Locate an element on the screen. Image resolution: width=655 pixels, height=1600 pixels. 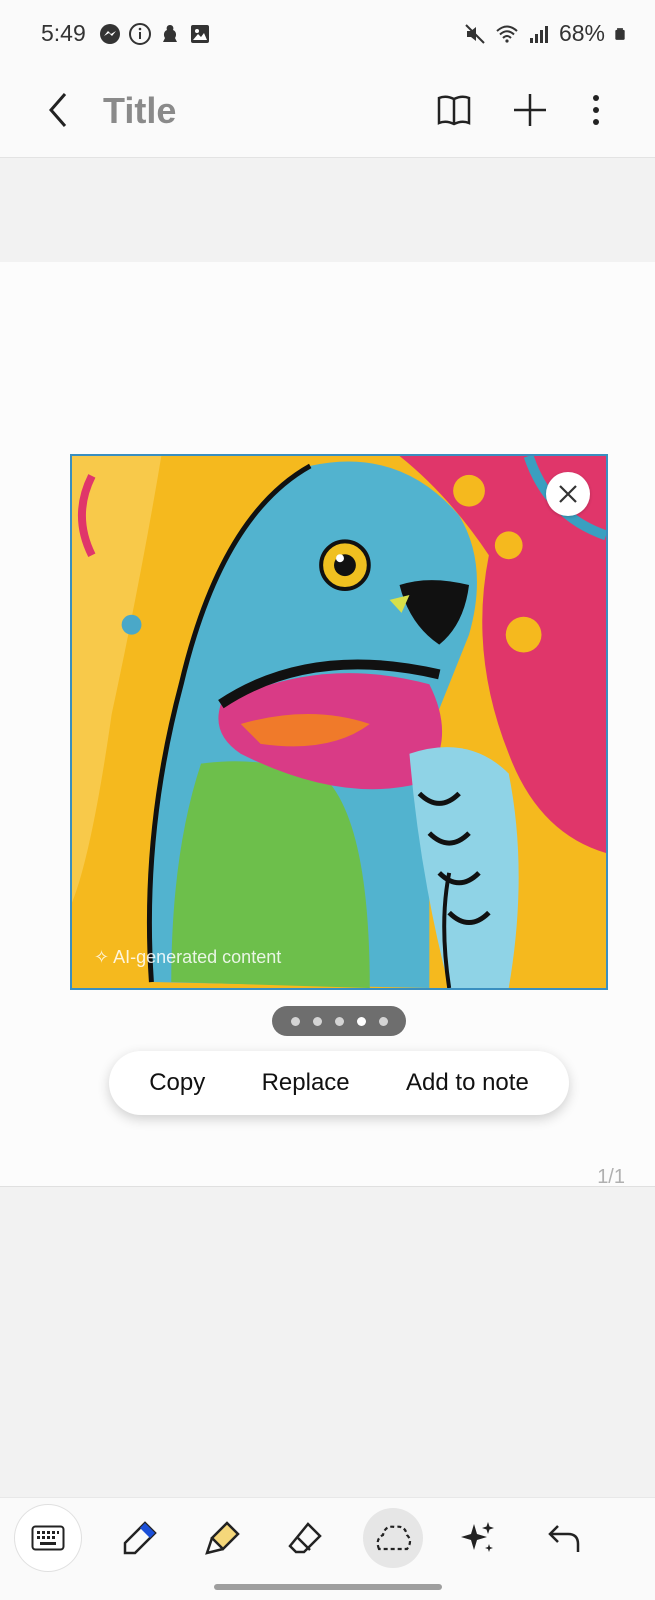
keyboard-icon is located at coordinates (48, 1538).